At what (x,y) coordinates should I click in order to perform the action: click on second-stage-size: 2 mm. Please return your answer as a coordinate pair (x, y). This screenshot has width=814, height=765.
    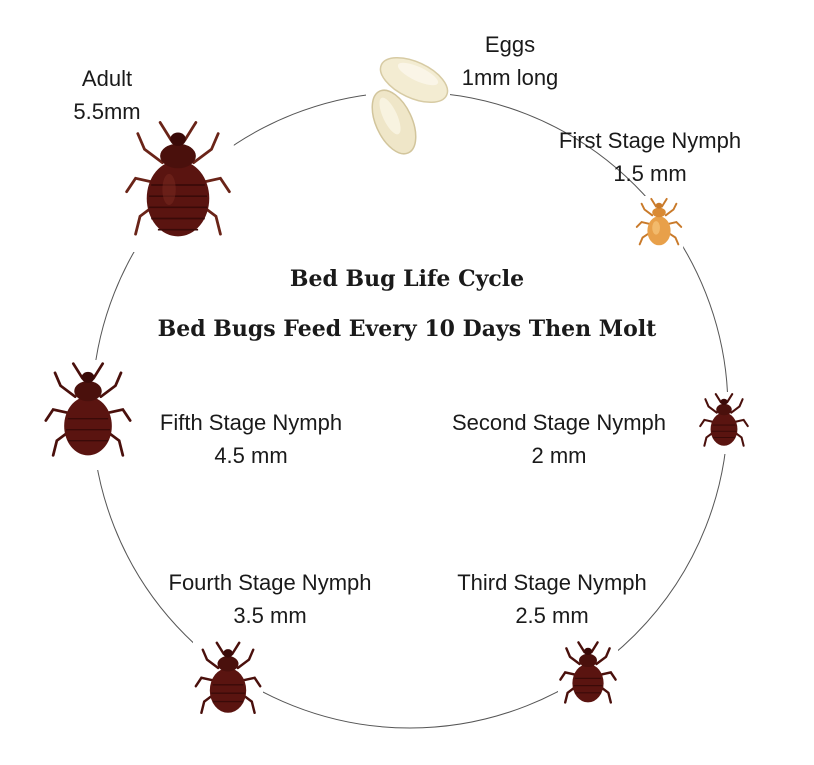
    Looking at the image, I should click on (559, 455).